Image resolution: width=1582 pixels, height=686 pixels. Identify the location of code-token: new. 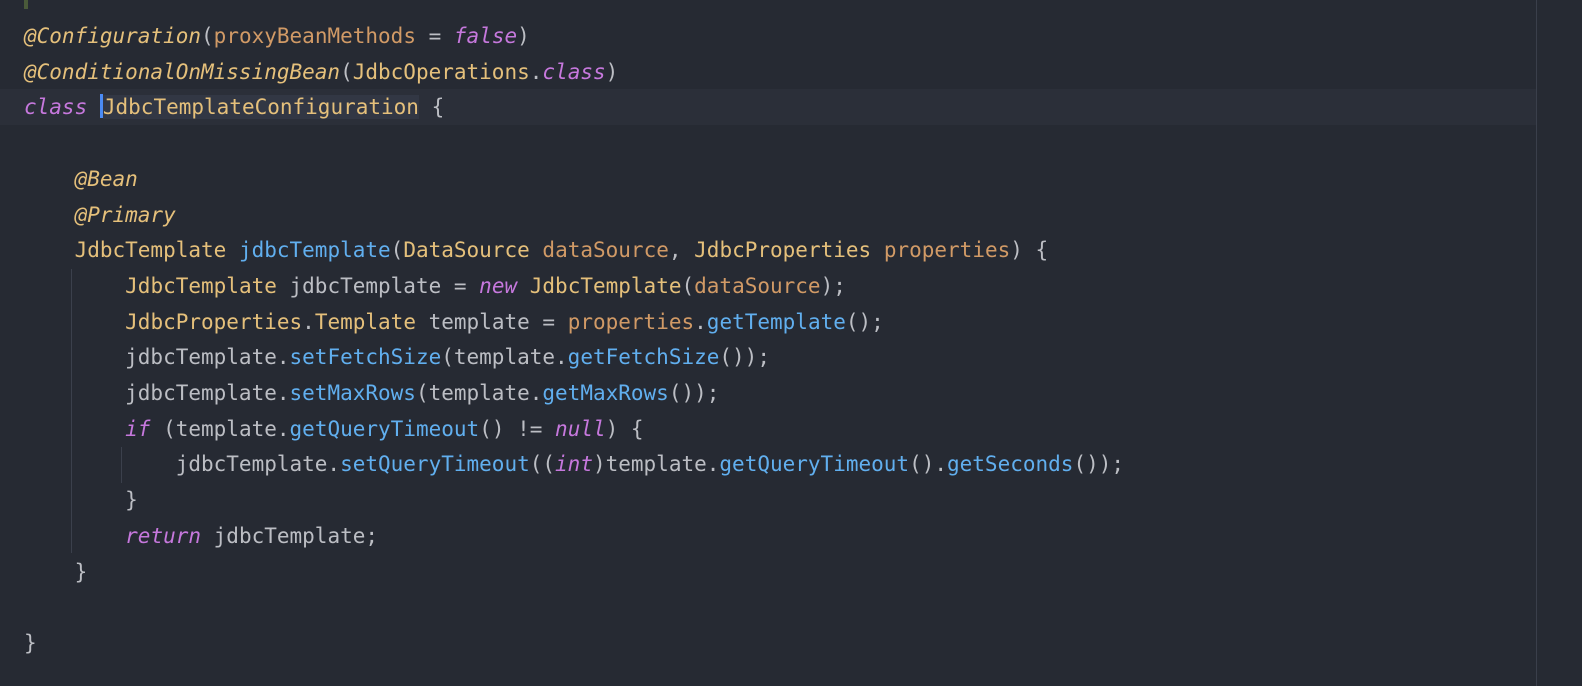
(498, 285).